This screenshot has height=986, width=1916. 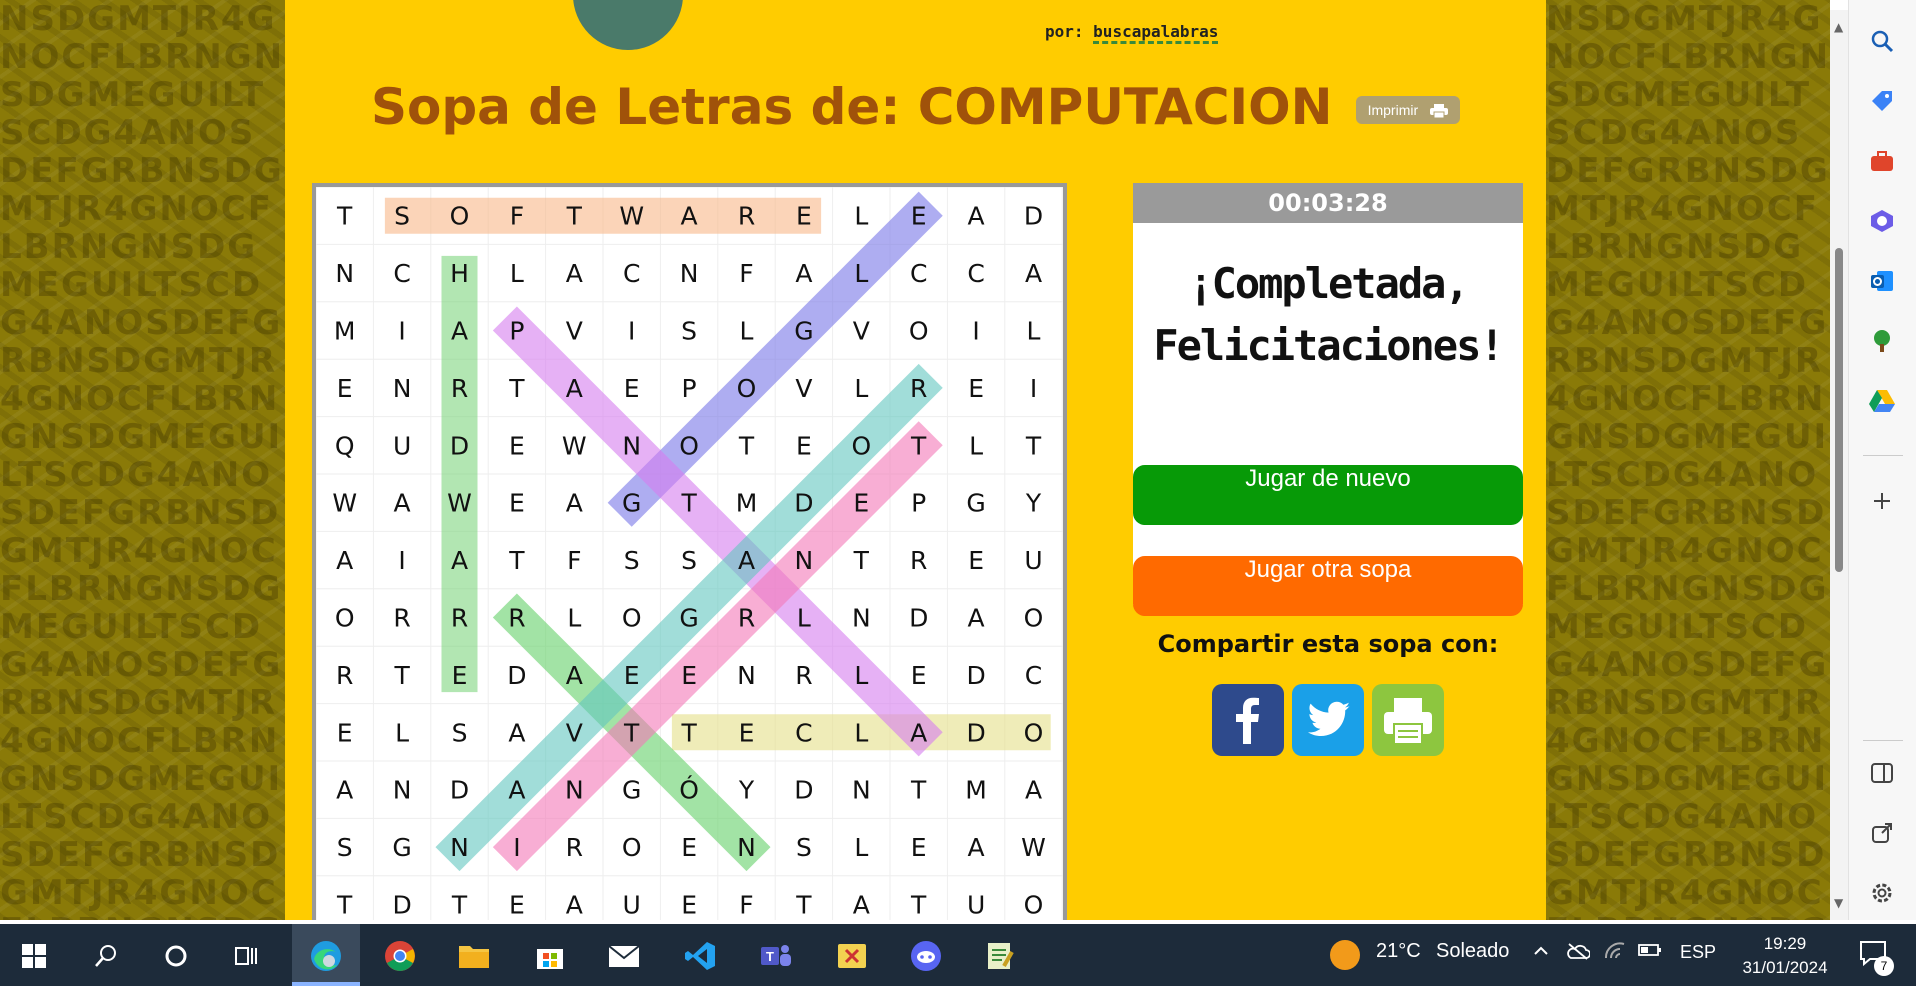 What do you see at coordinates (852, 956) in the screenshot?
I see `dev-tools-app-icon` at bounding box center [852, 956].